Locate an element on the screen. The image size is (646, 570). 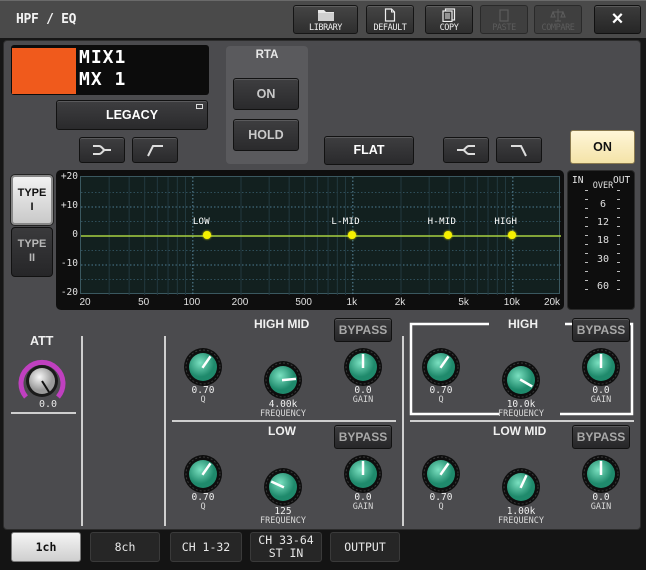
high-q-knob is located at coordinates (441, 367).